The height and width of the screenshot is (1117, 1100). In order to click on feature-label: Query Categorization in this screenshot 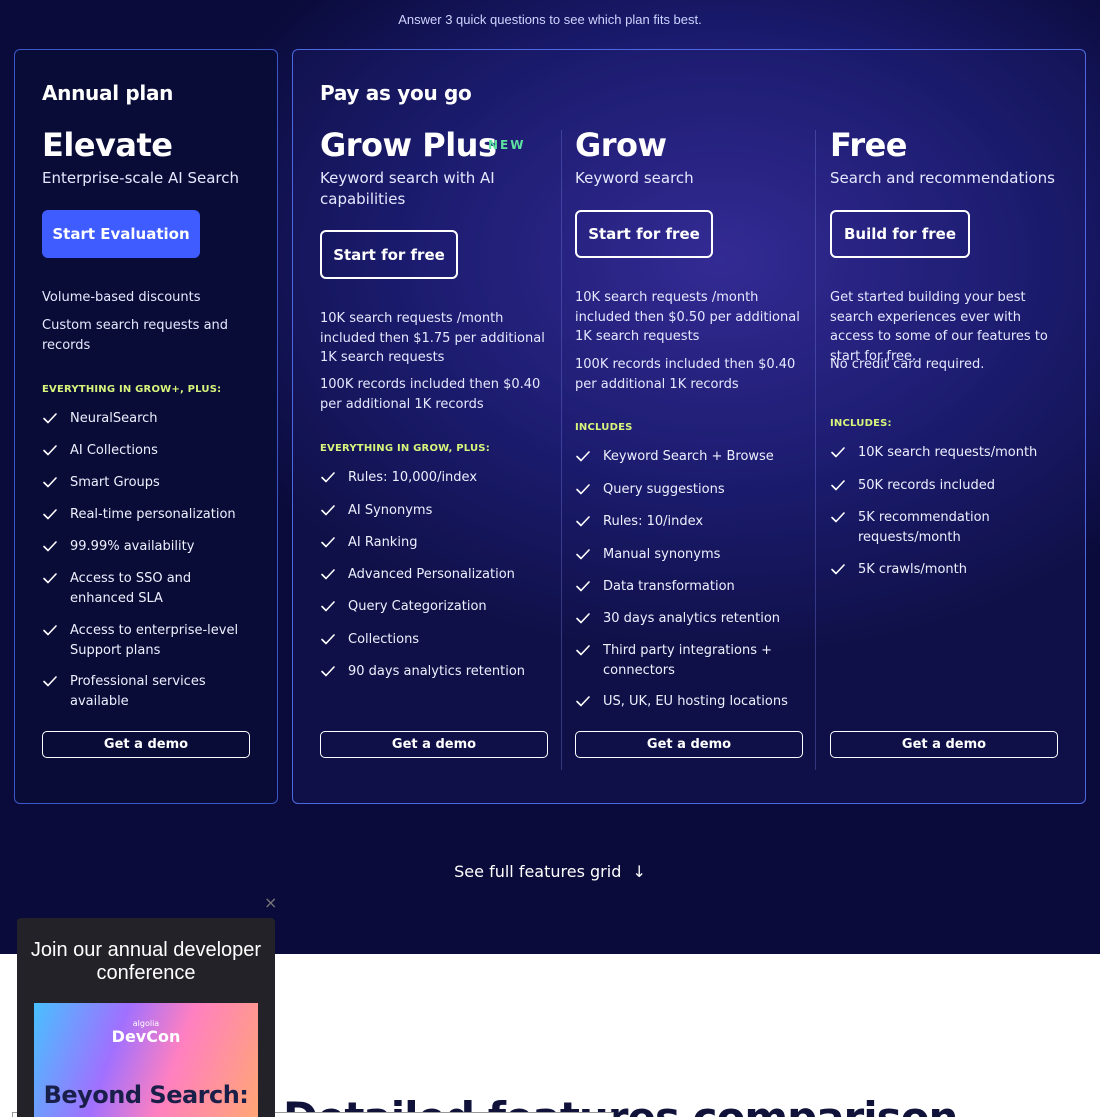, I will do `click(417, 606)`.